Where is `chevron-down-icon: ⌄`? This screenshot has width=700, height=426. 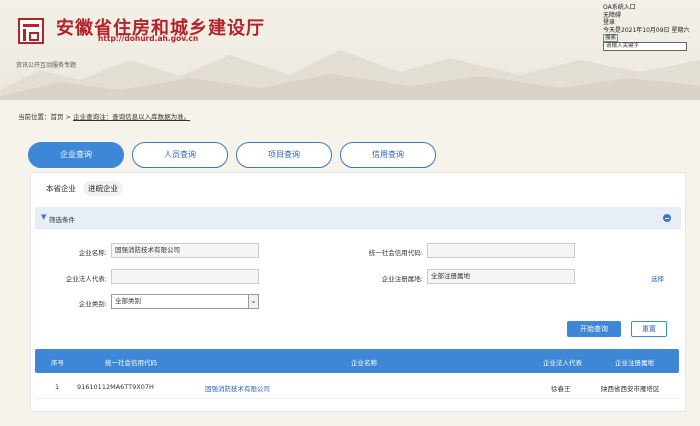
chevron-down-icon: ⌄ is located at coordinates (253, 301).